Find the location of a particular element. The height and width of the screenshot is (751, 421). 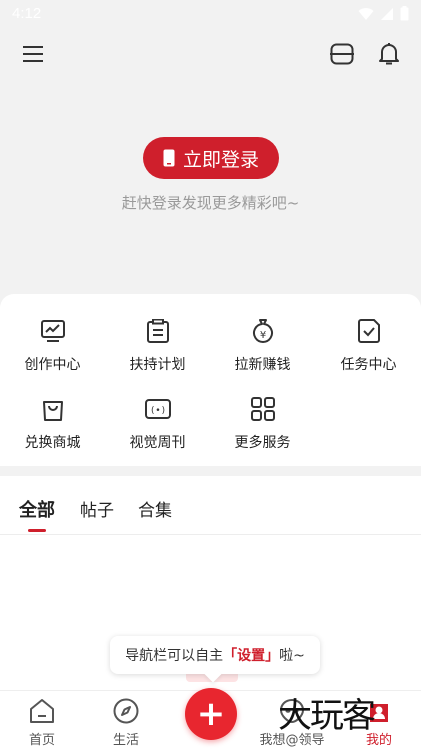

nav-settings-tooltip: 导航栏可以自主 「设置」 啦~ is located at coordinates (215, 655).